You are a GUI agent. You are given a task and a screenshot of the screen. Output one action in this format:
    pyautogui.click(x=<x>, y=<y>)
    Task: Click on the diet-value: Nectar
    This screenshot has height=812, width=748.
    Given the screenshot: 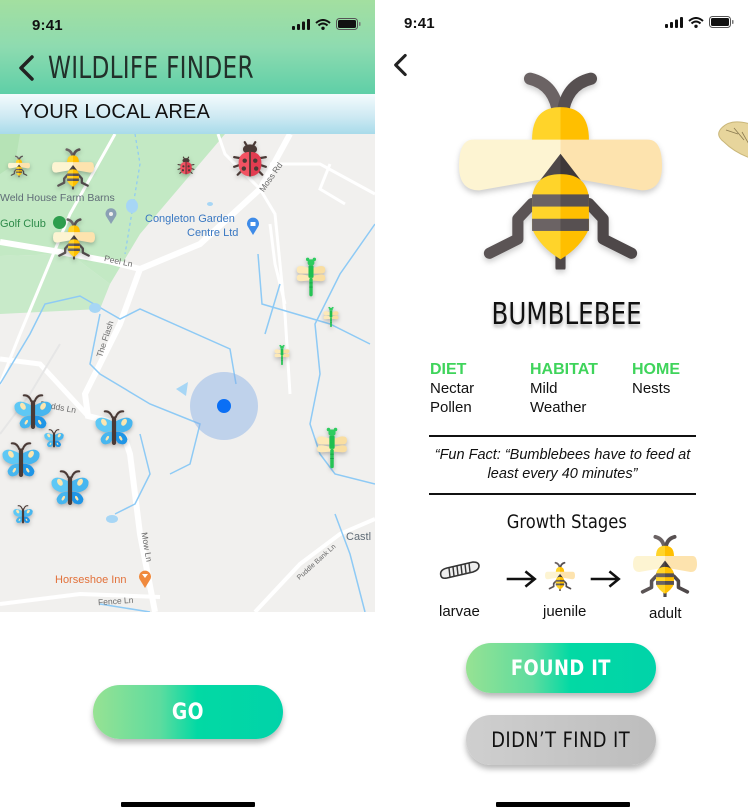 What is the action you would take?
    pyautogui.click(x=452, y=388)
    